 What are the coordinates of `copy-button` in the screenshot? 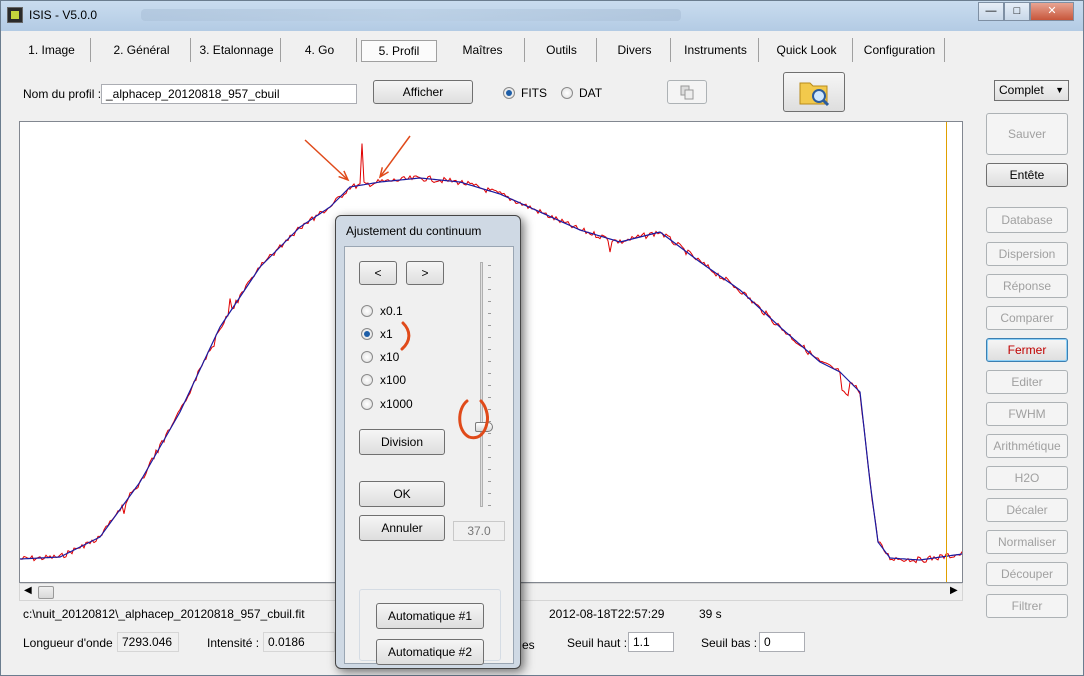 It's located at (687, 92).